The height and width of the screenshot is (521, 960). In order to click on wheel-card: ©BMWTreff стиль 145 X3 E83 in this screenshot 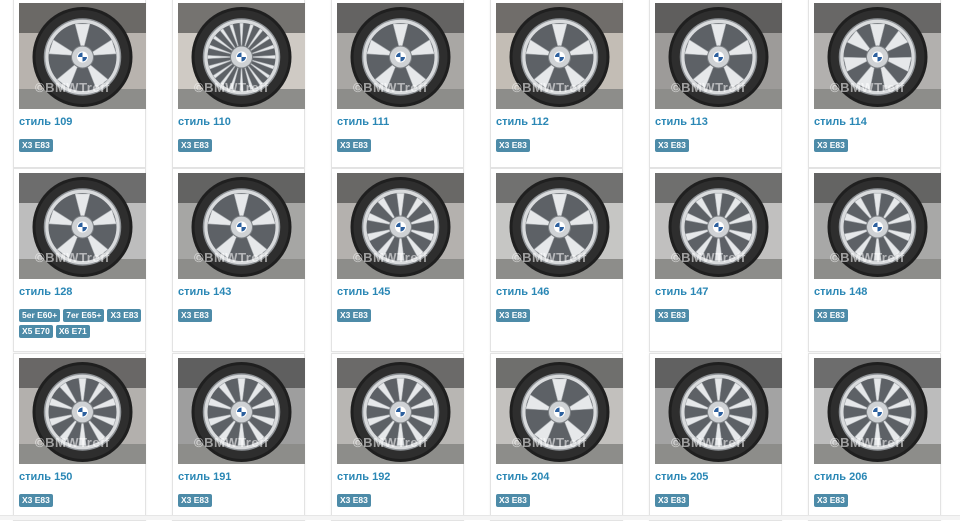, I will do `click(397, 260)`.